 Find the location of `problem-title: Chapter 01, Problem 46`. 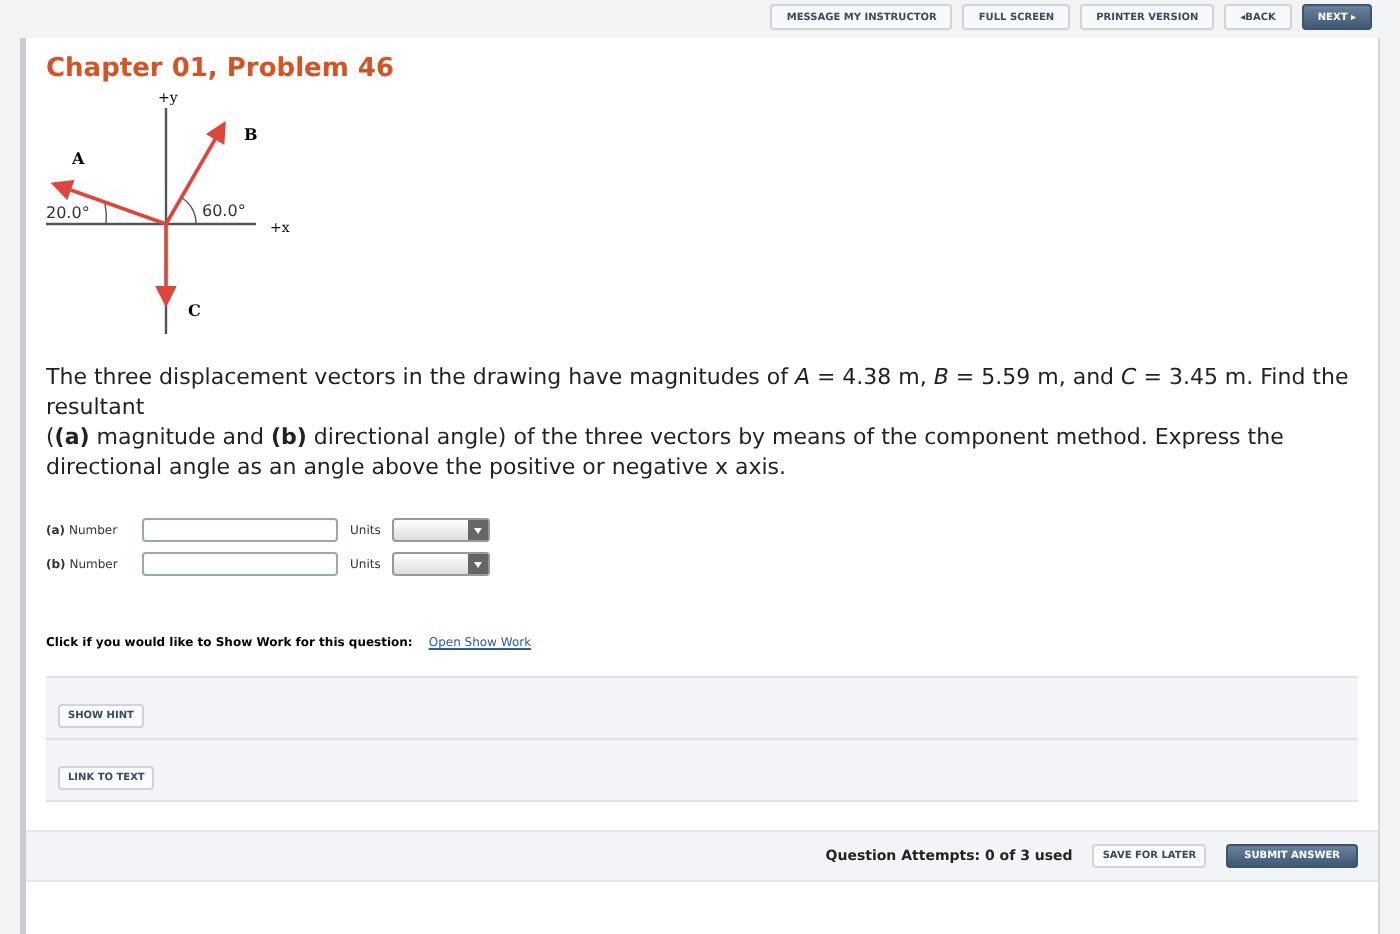

problem-title: Chapter 01, Problem 46 is located at coordinates (221, 69).